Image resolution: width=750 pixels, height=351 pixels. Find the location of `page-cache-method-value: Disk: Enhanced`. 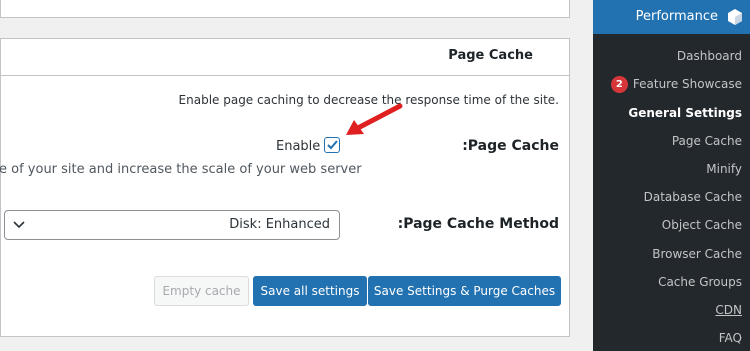

page-cache-method-value: Disk: Enhanced is located at coordinates (279, 224).